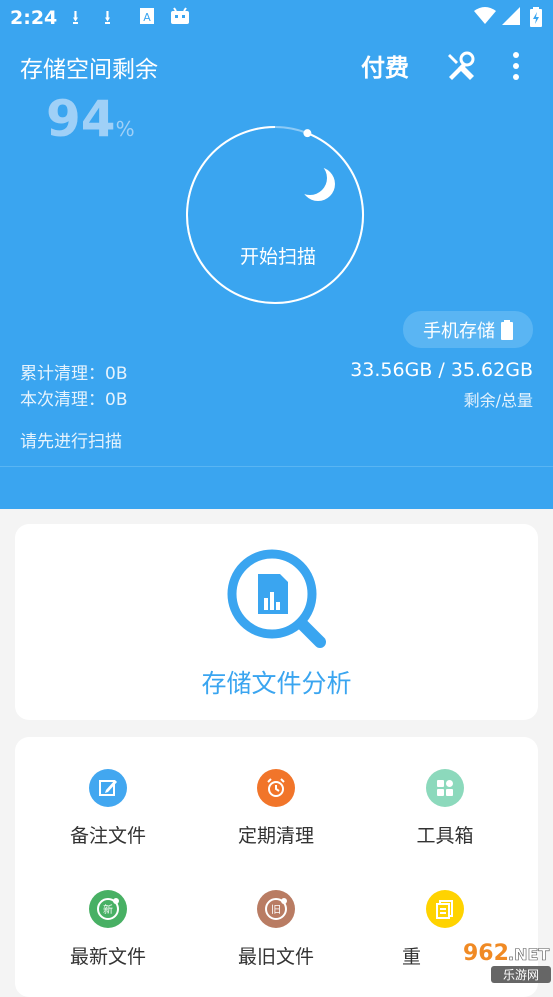 This screenshot has width=553, height=997. Describe the element at coordinates (459, 331) in the screenshot. I see `phone-storage-label: 手机存储` at that location.